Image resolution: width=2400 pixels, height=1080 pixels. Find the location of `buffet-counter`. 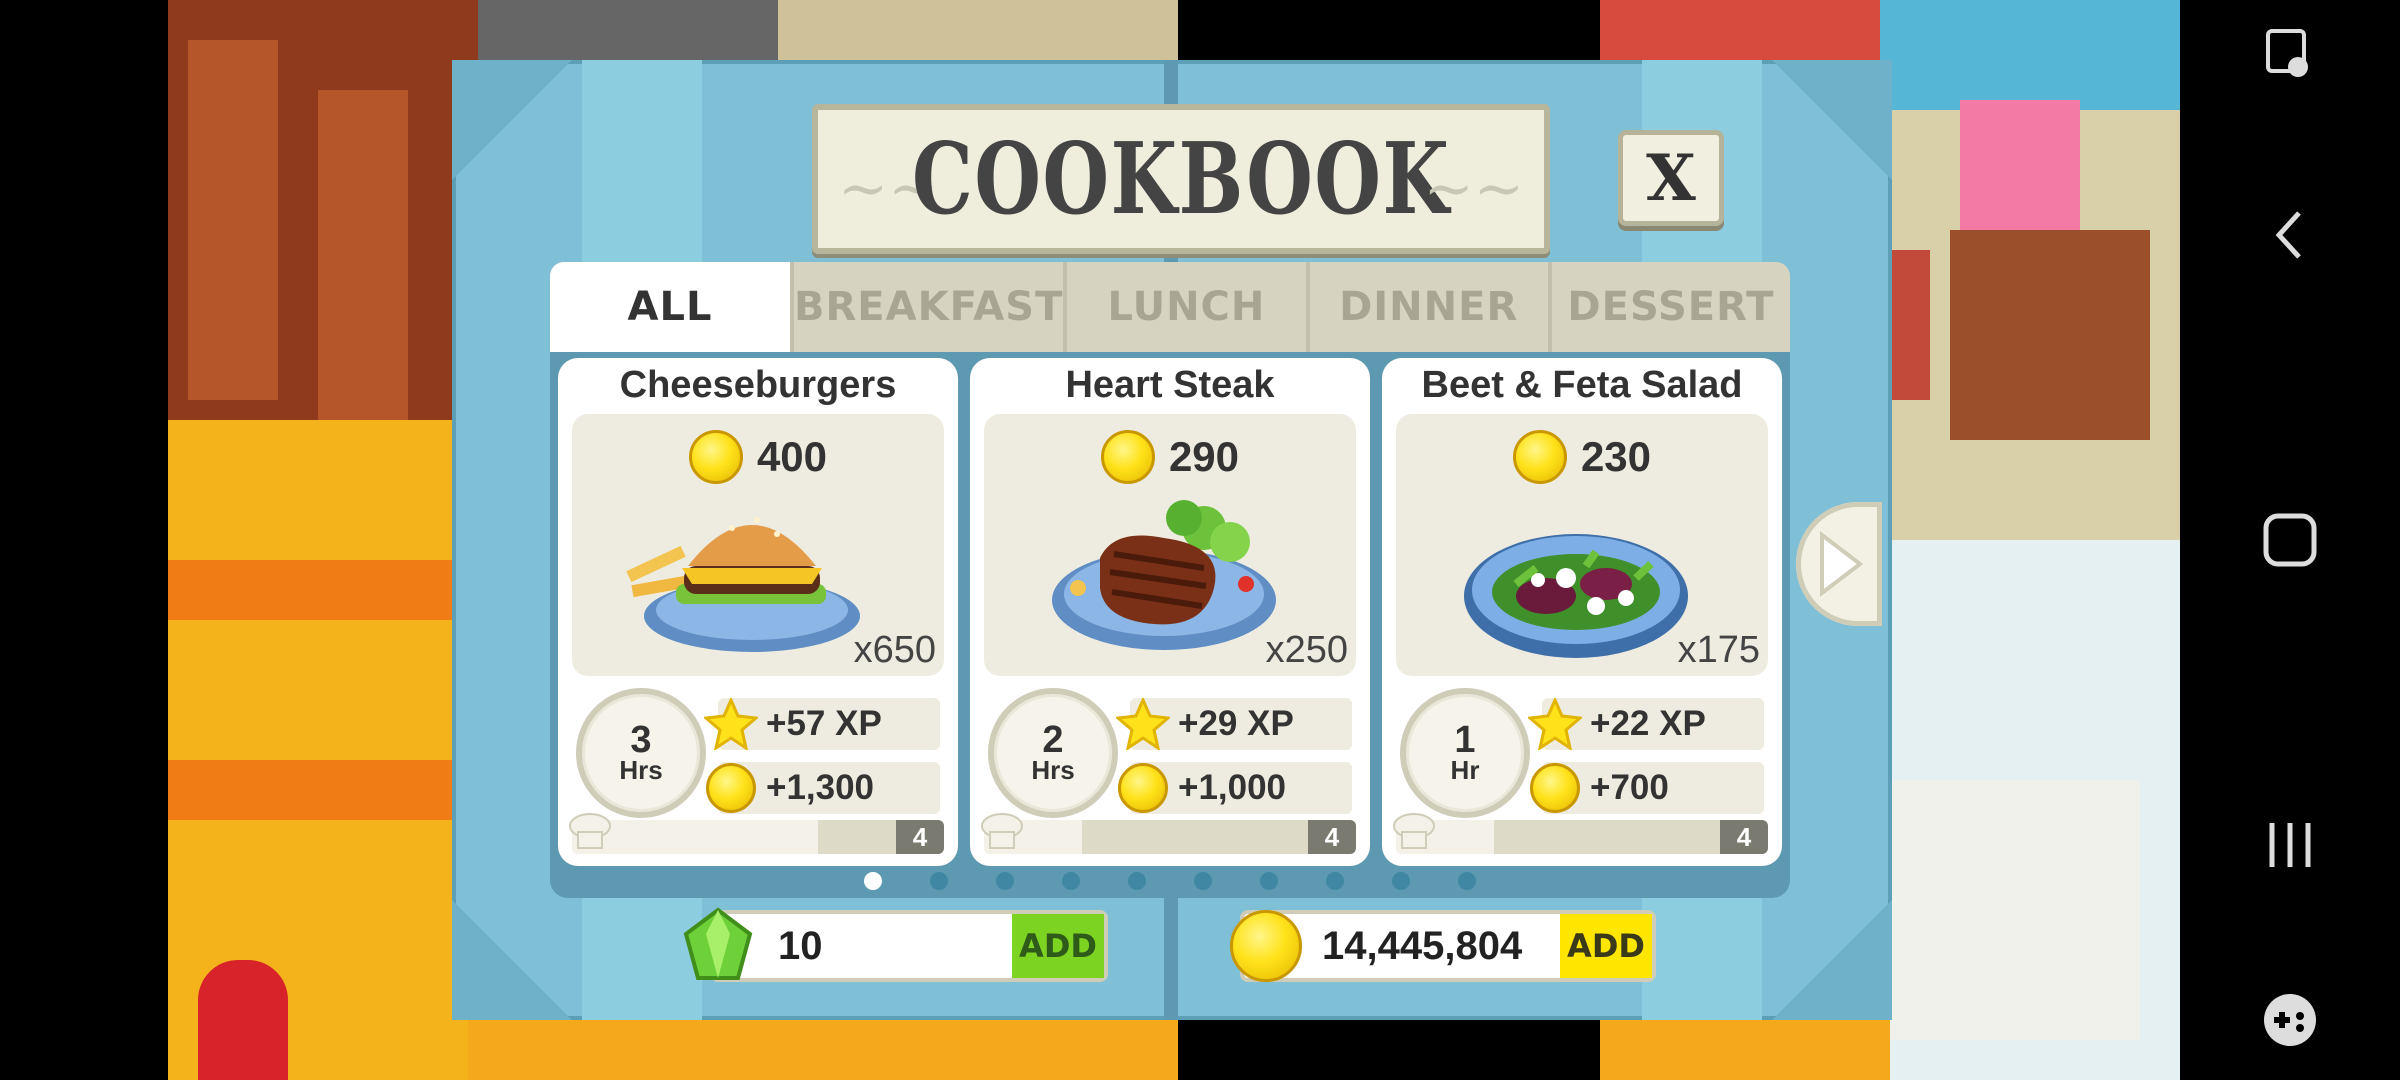

buffet-counter is located at coordinates (2015, 910).